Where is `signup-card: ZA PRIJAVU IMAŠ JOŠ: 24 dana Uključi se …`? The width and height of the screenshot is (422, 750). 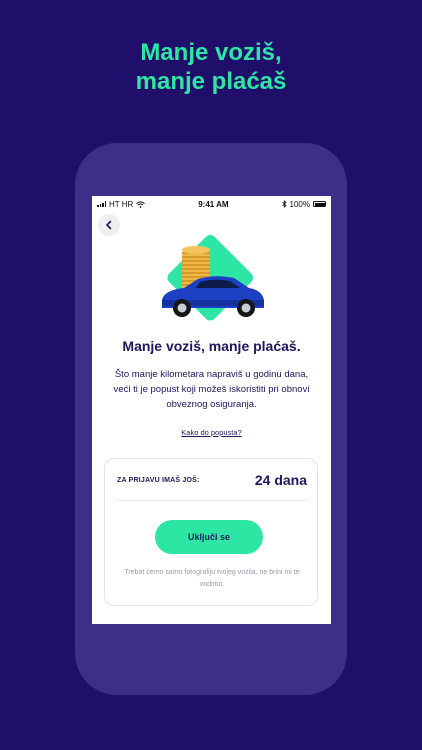 signup-card: ZA PRIJAVU IMAŠ JOŠ: 24 dana Uključi se … is located at coordinates (211, 532).